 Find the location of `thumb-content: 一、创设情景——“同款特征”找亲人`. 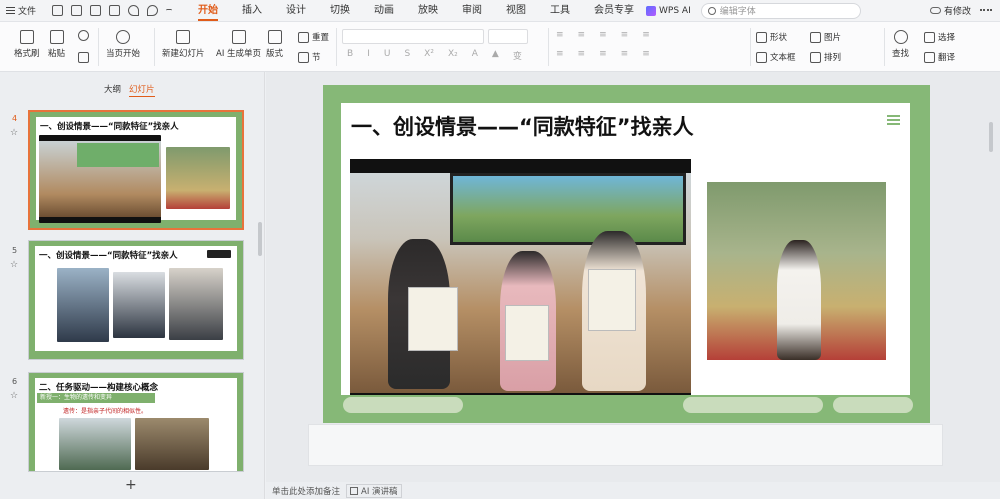

thumb-content: 一、创设情景——“同款特征”找亲人 is located at coordinates (136, 170).